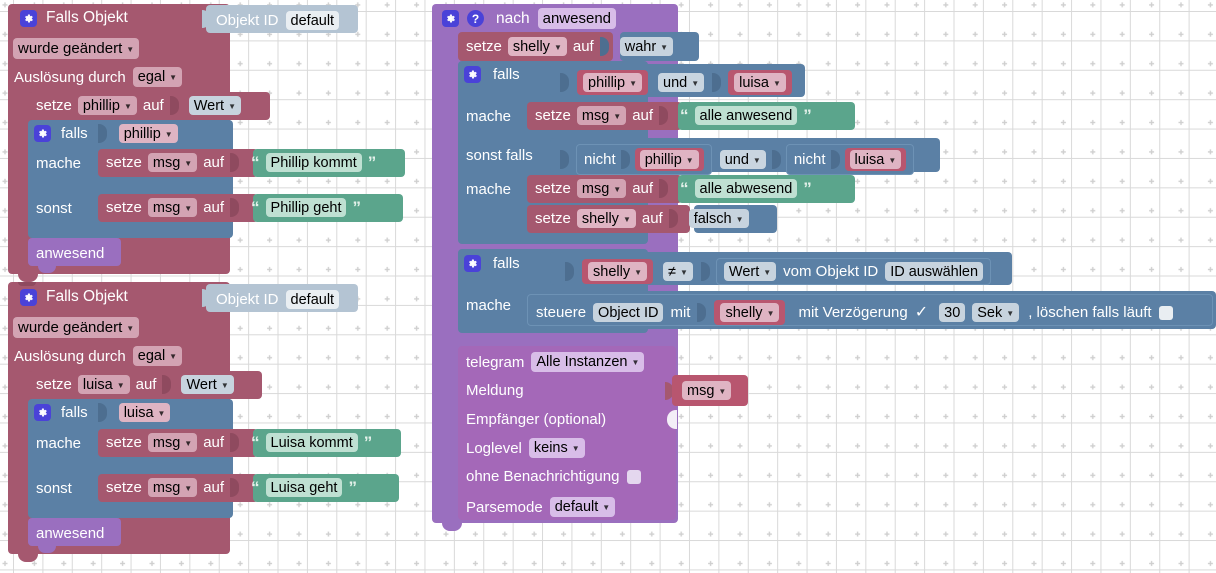  I want to click on compare-left-wrapper: shelly ▼, so click(617, 271).